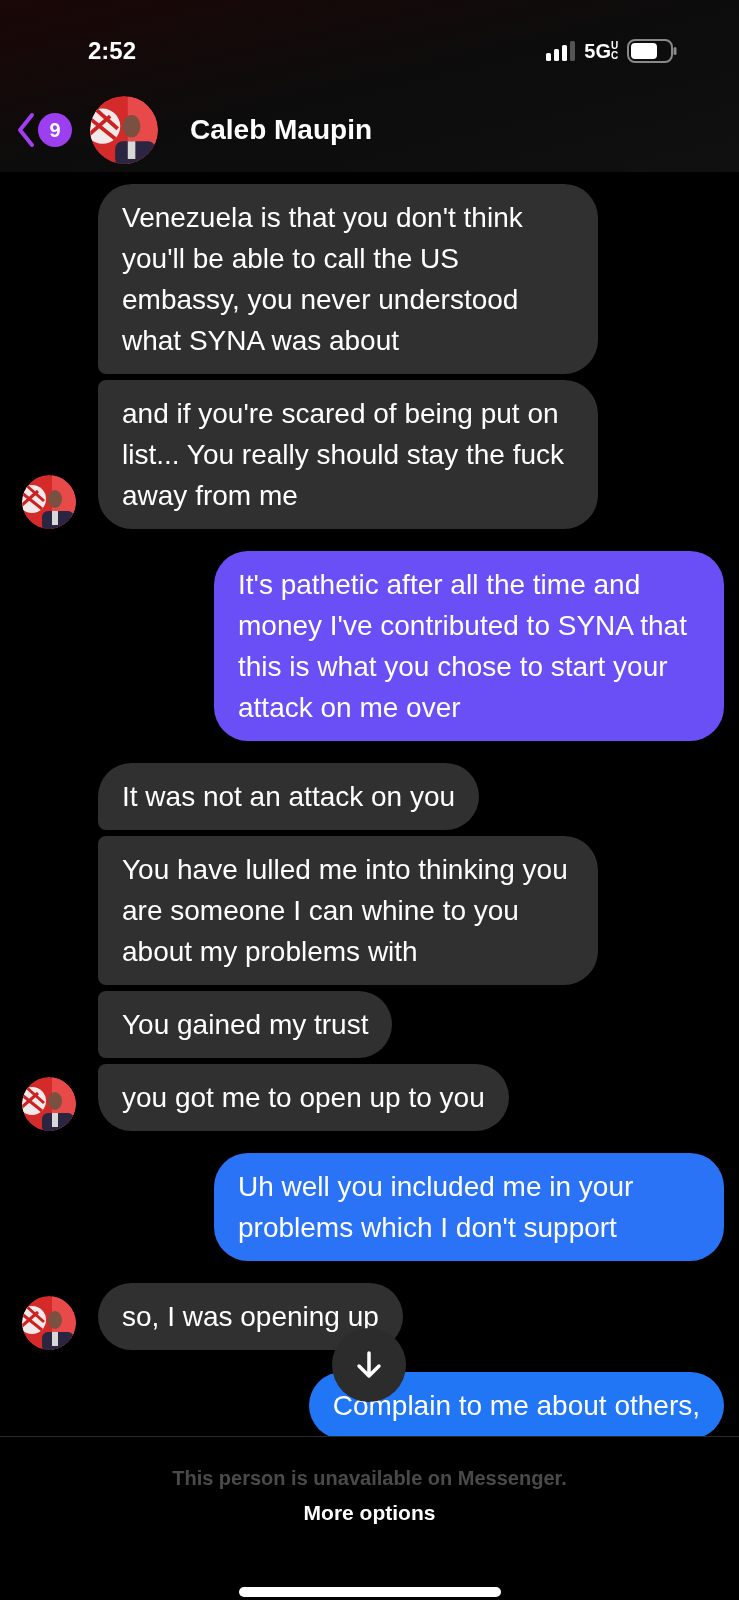  I want to click on received-message: You gained my trust, so click(245, 1024).